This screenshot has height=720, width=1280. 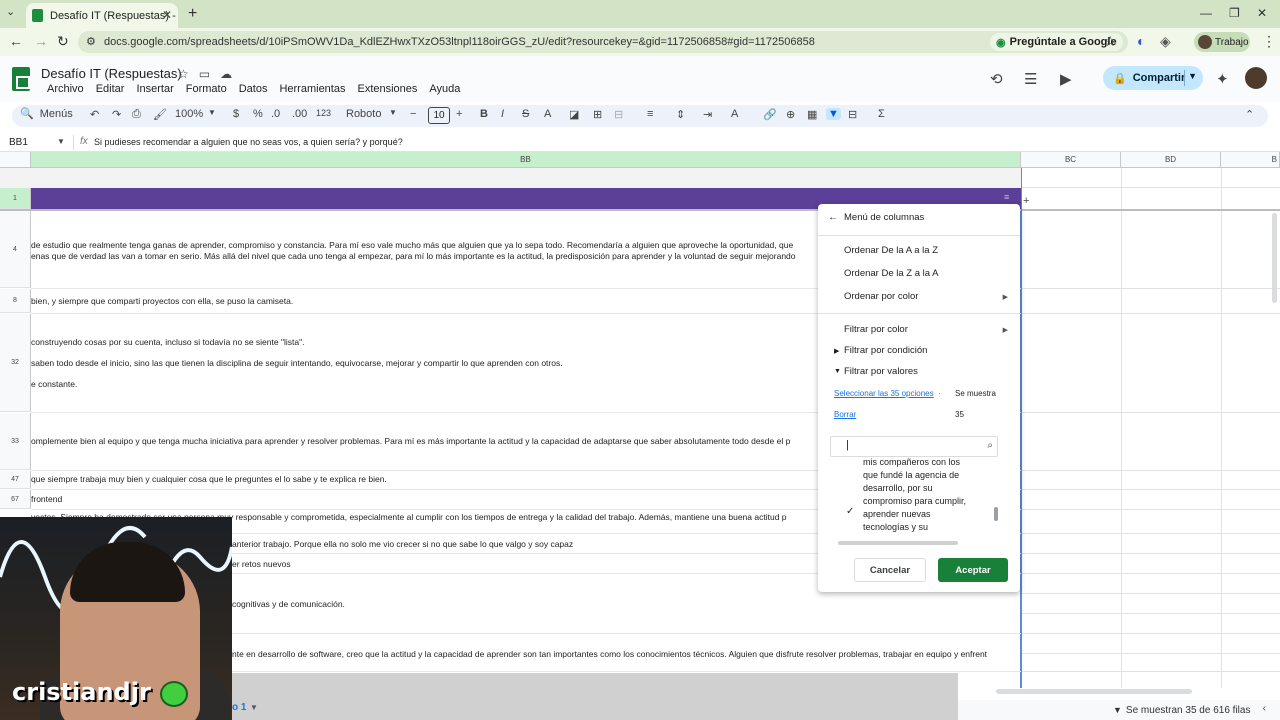 I want to click on gemini-icon: ✦, so click(x=1222, y=79).